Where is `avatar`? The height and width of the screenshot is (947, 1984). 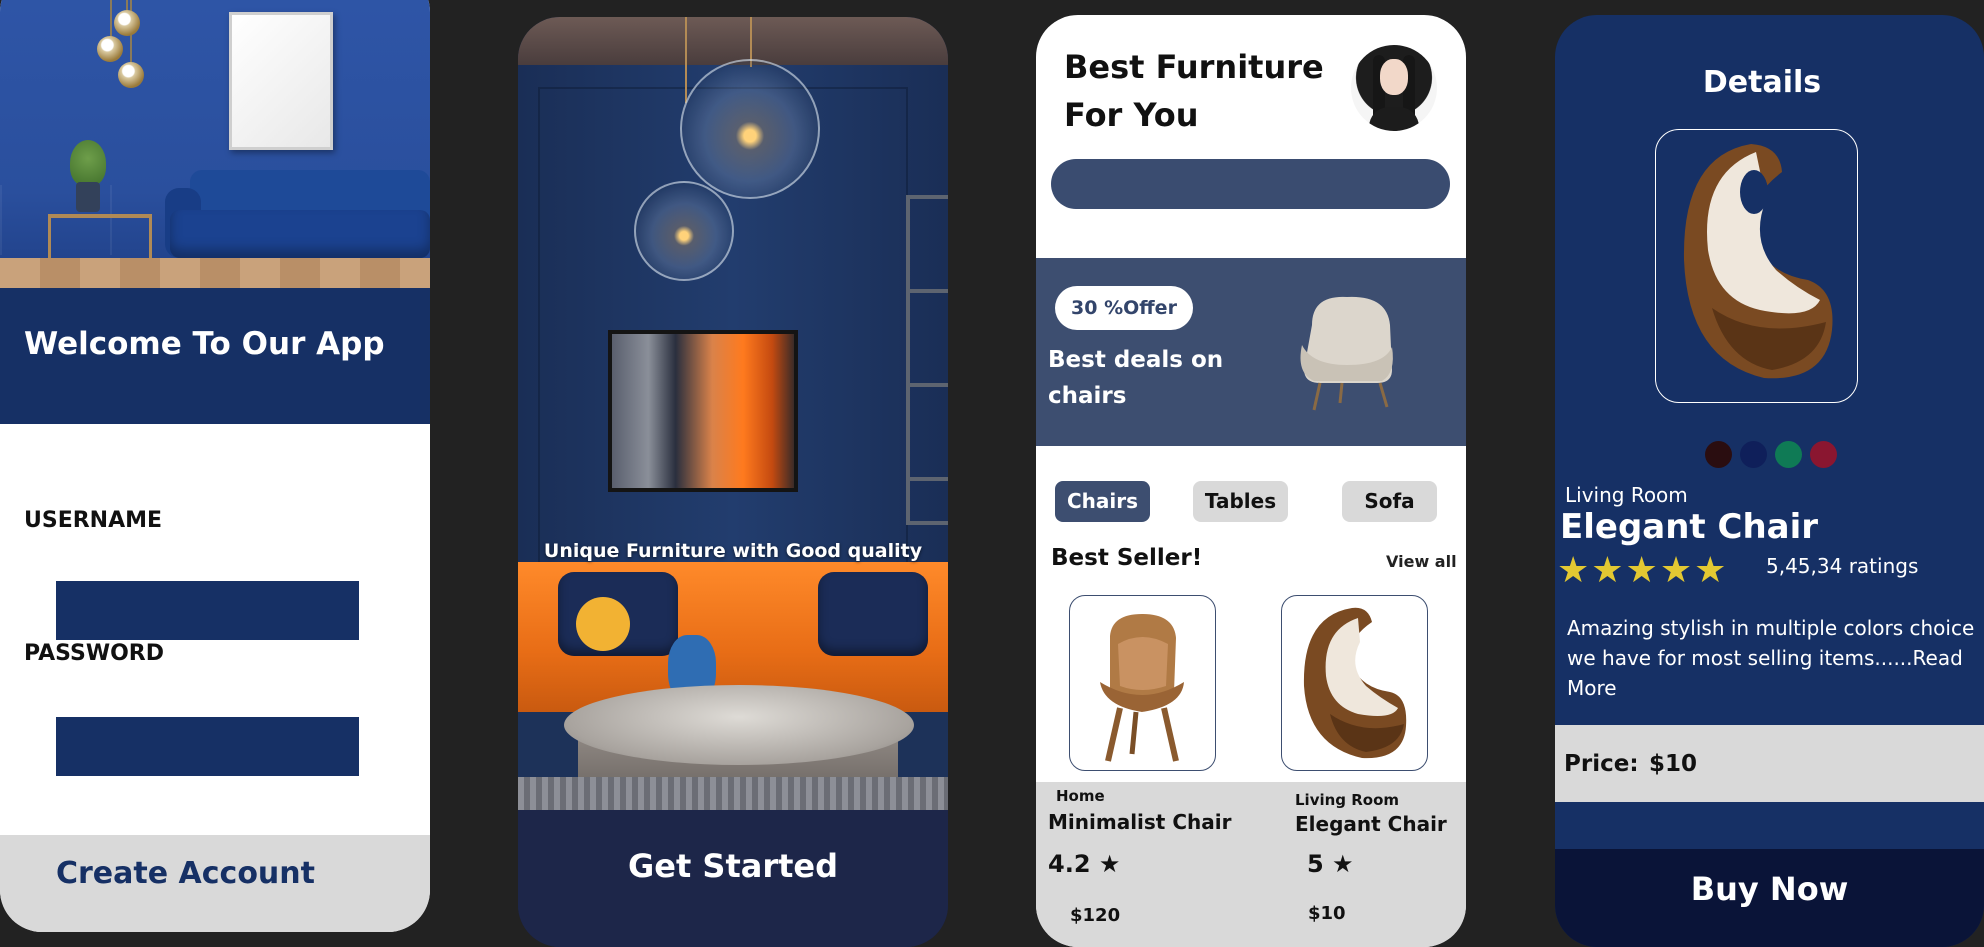 avatar is located at coordinates (1394, 88).